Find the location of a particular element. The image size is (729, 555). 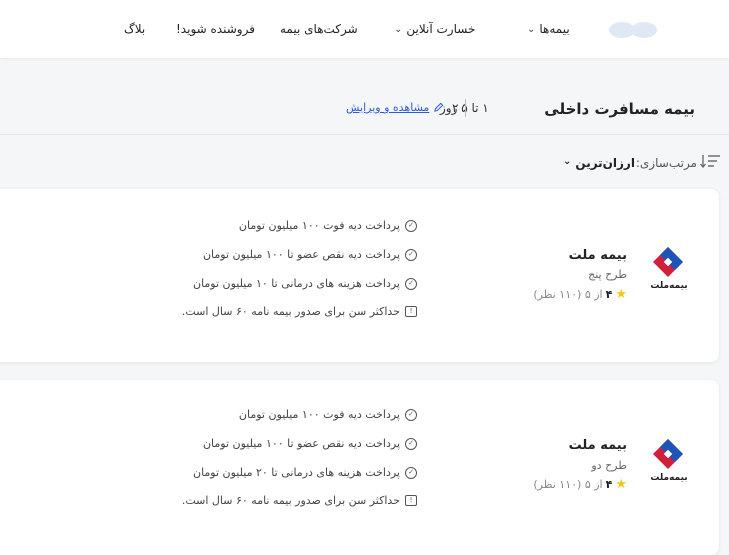

view-edit-link: مشاهده و ویرایش is located at coordinates (395, 107).